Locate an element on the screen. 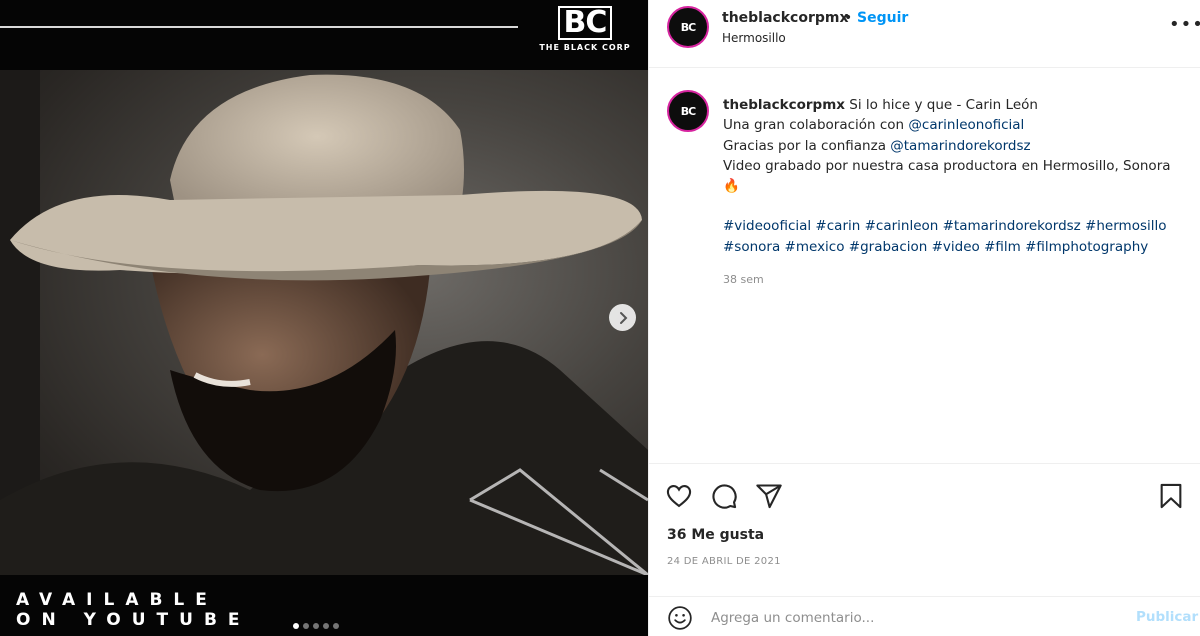 The width and height of the screenshot is (1200, 636). youtube-banner: AVAILABLE ON YOUTUBE is located at coordinates (133, 610).